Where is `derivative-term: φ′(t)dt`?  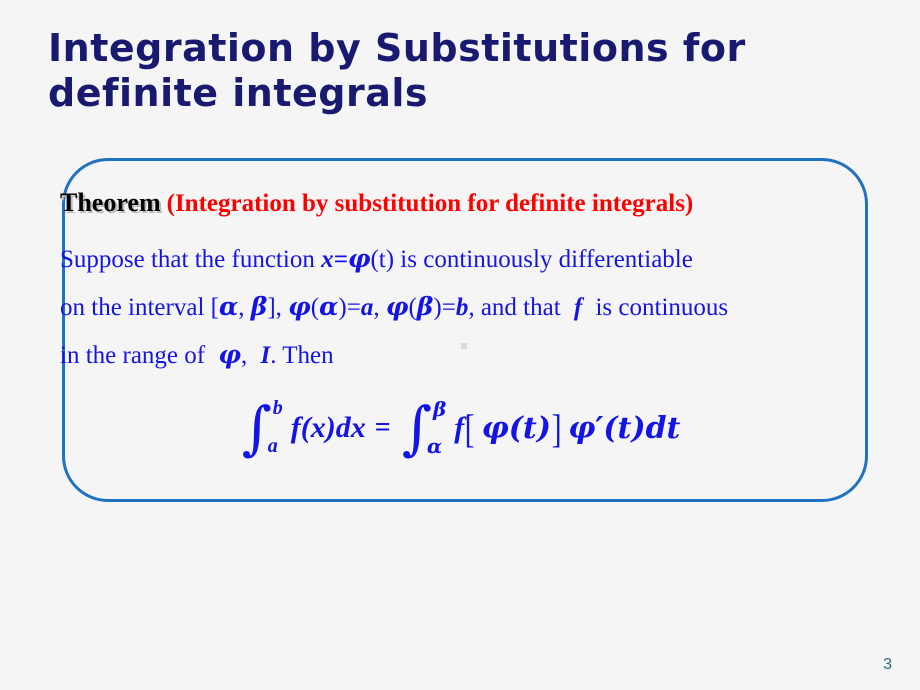 derivative-term: φ′(t)dt is located at coordinates (624, 428).